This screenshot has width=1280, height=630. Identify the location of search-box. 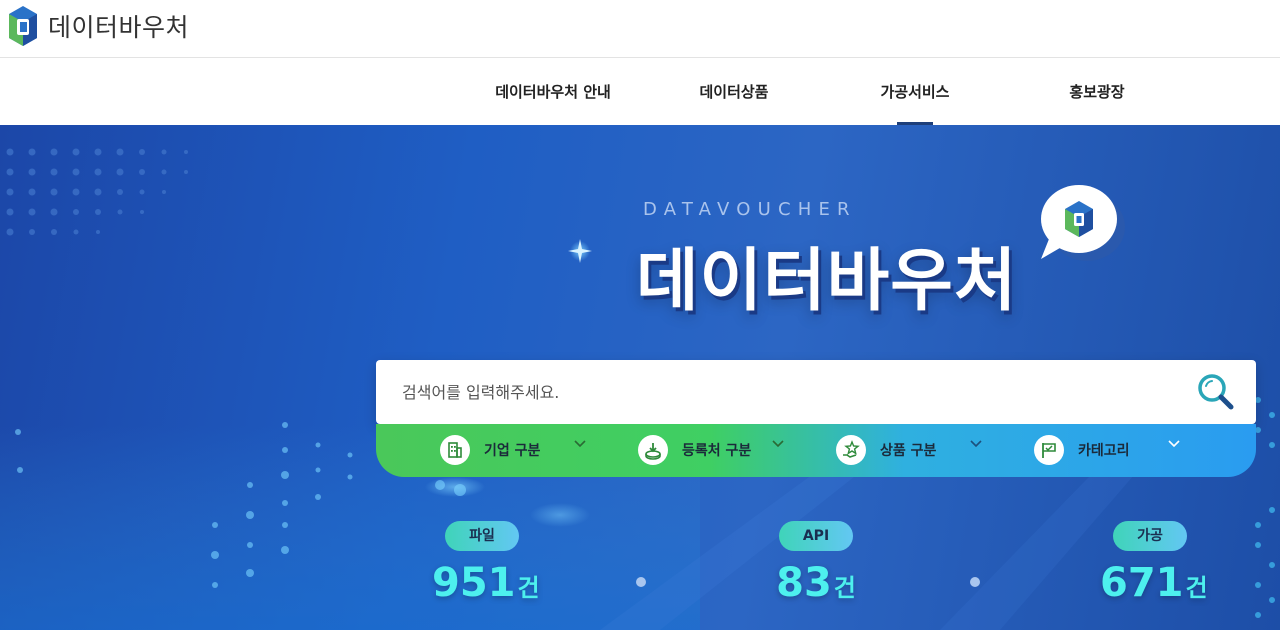
(816, 392).